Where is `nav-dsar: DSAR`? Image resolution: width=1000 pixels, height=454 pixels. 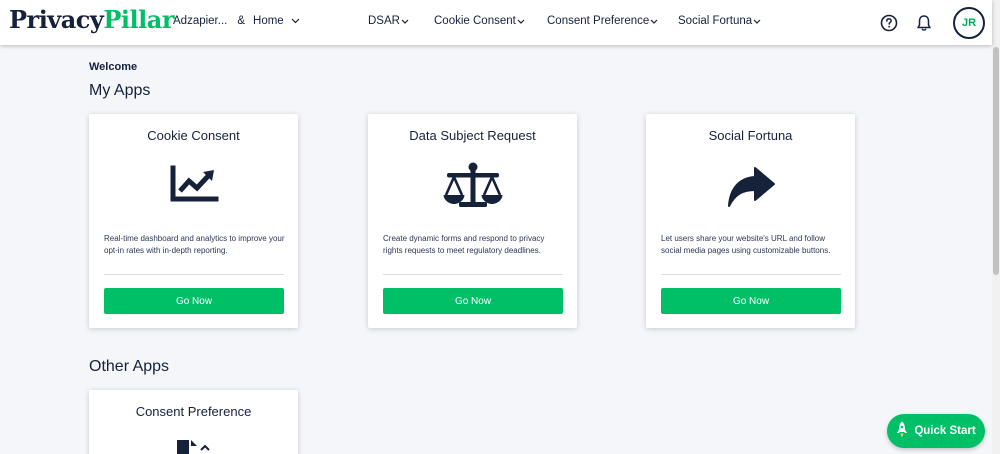
nav-dsar: DSAR is located at coordinates (388, 21).